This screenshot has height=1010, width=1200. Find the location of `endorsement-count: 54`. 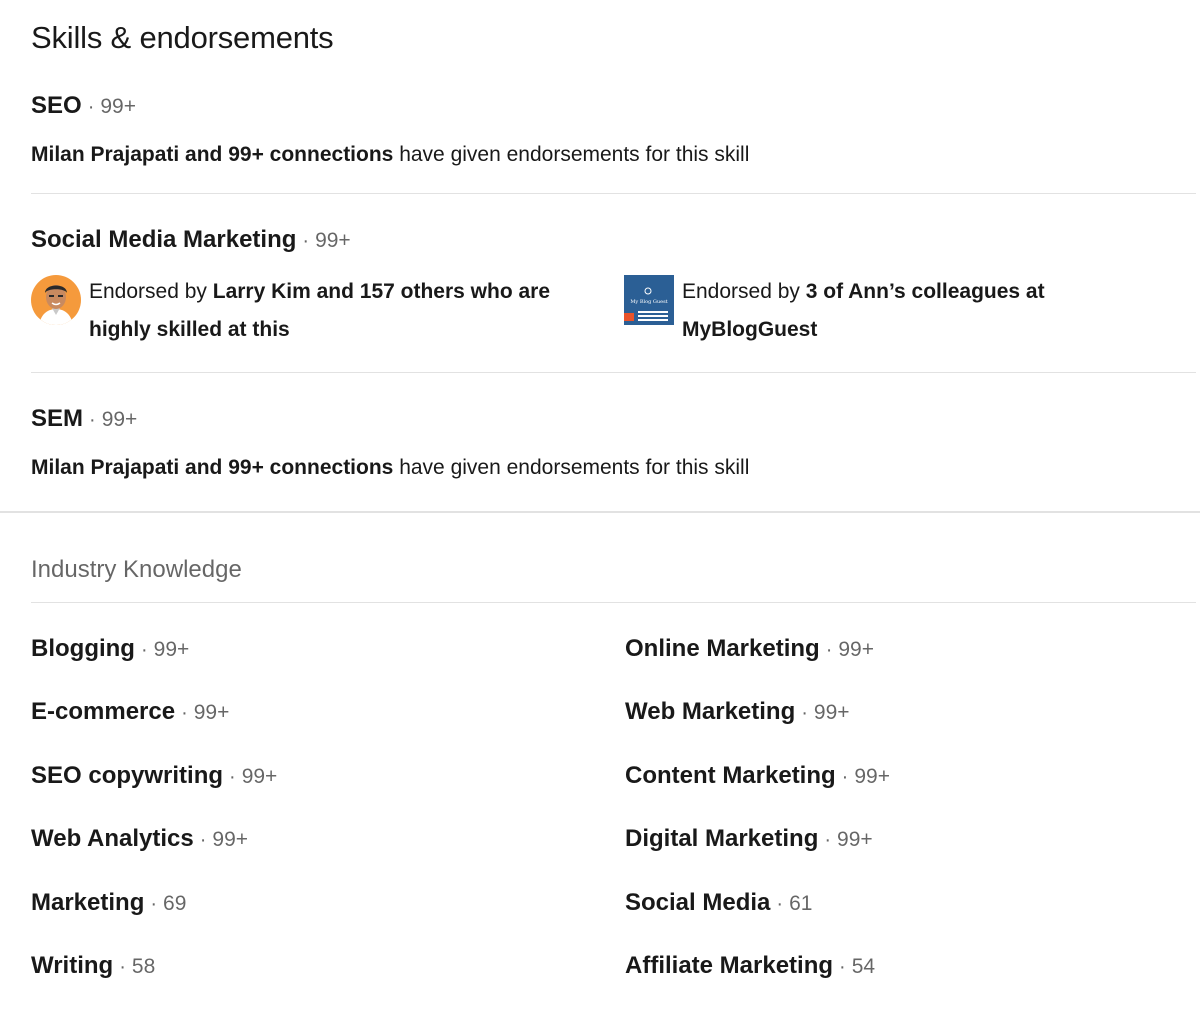

endorsement-count: 54 is located at coordinates (863, 966).